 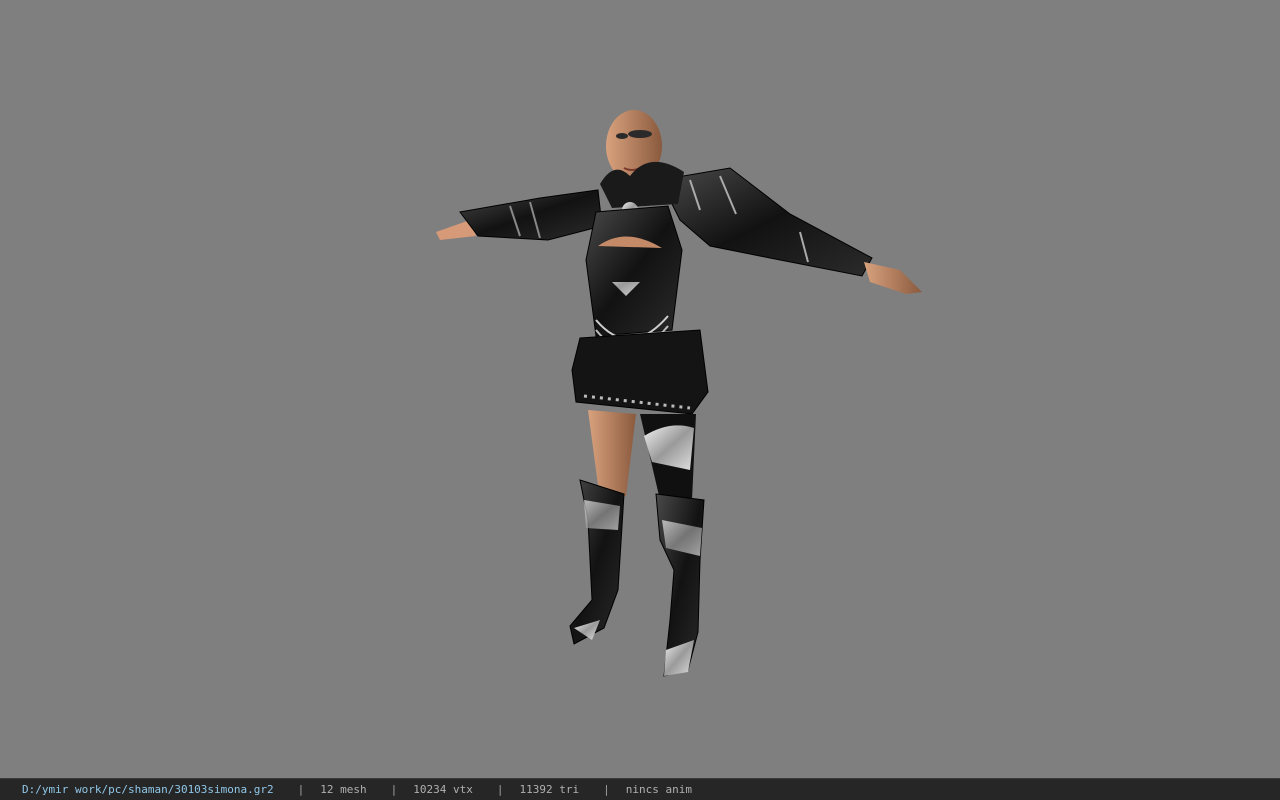 What do you see at coordinates (148, 789) in the screenshot?
I see `file-path-label: D:/ymir work/pc/shaman/30103simona.gr2` at bounding box center [148, 789].